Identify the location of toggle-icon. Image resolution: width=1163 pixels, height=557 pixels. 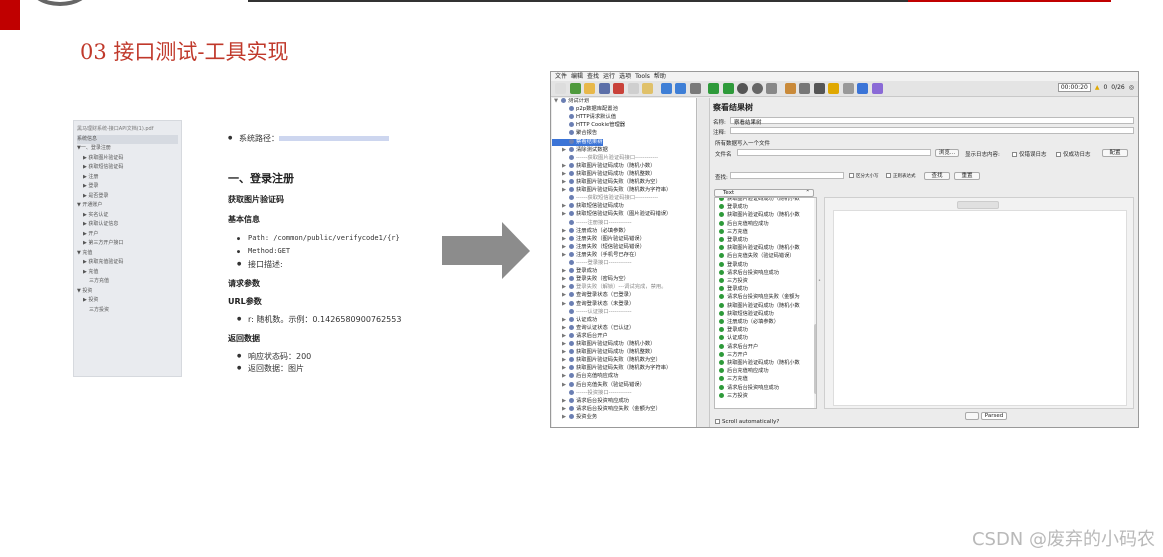
(695, 88).